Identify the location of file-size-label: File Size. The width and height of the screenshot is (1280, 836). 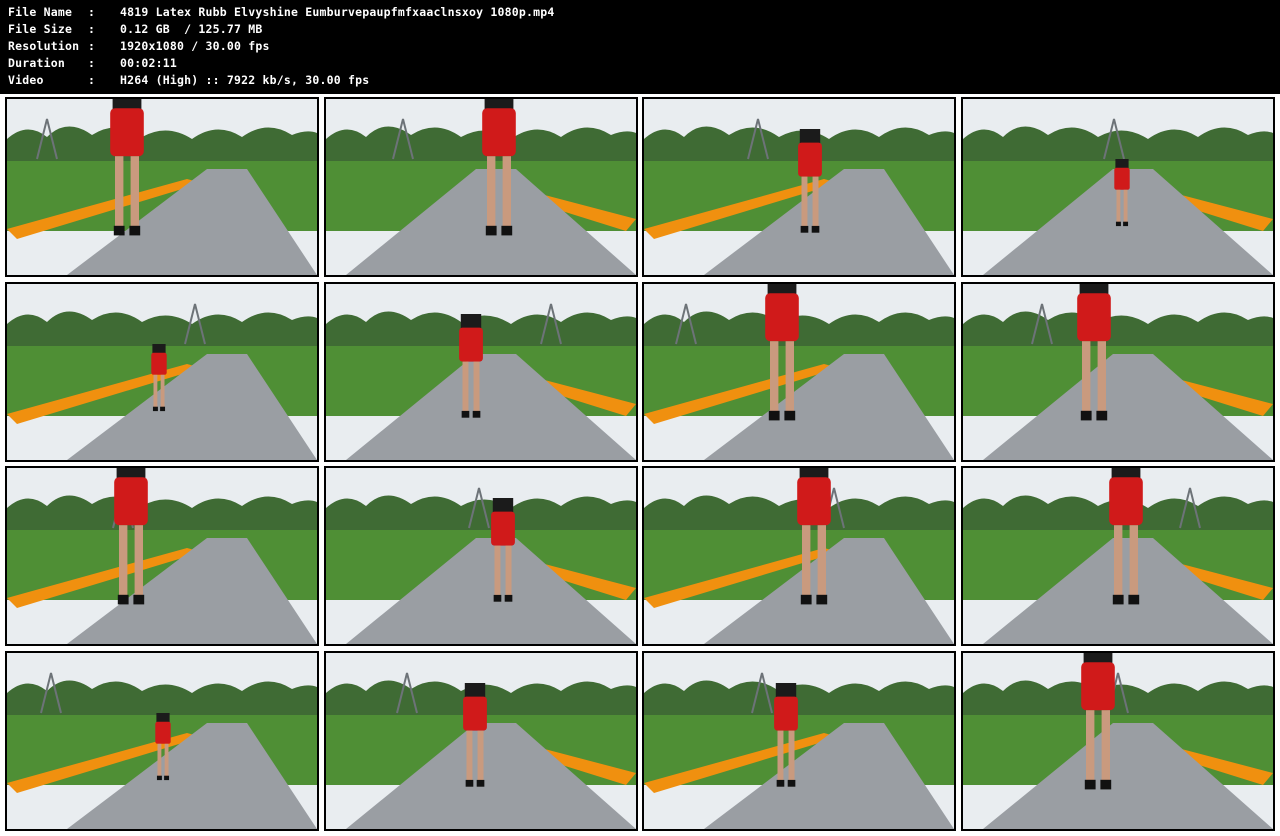
(40, 29).